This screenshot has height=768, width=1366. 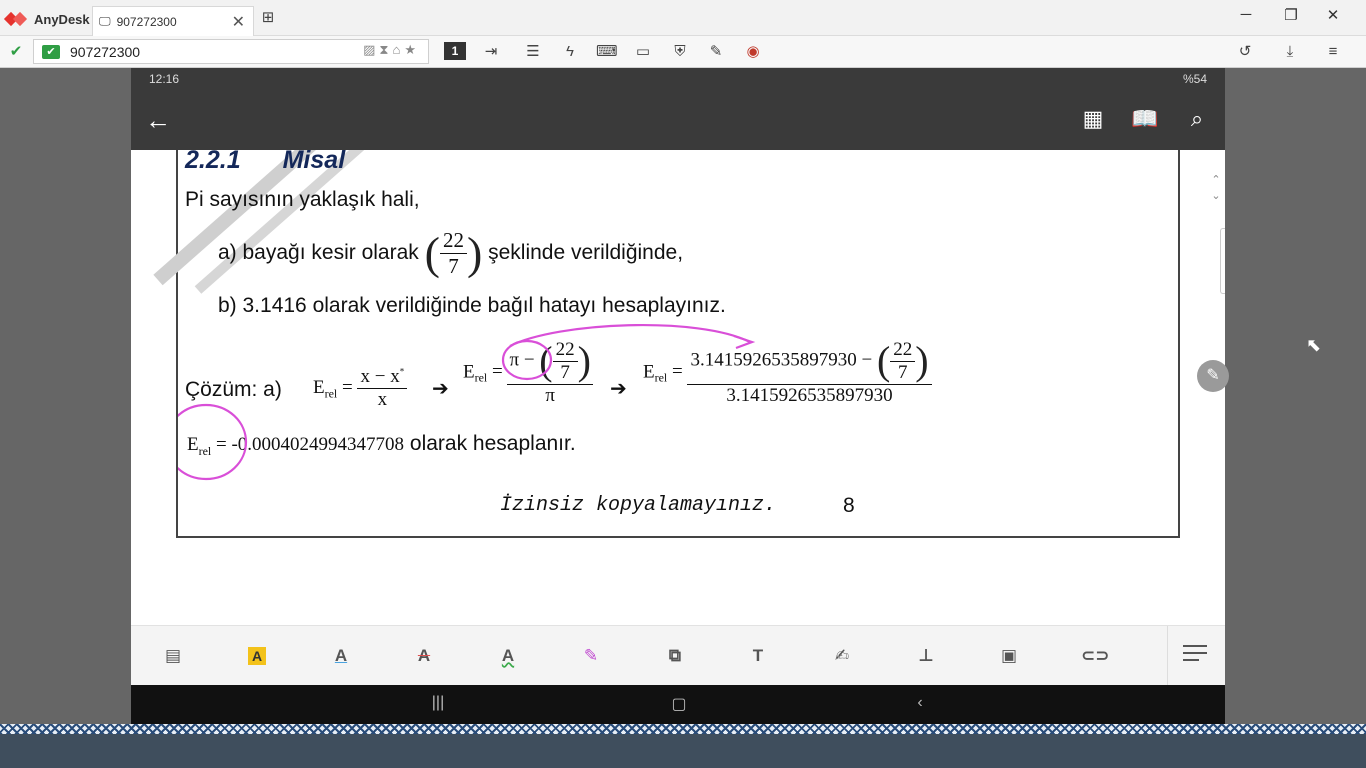 What do you see at coordinates (1290, 52) in the screenshot?
I see `download-icon: ⤓` at bounding box center [1290, 52].